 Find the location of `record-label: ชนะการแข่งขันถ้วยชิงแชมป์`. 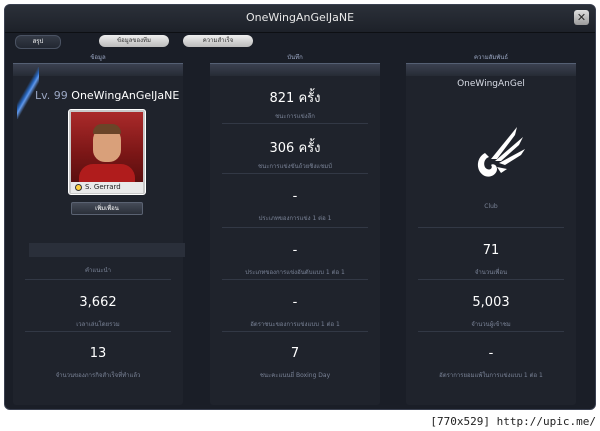

record-label: ชนะการแข่งขันถ้วยชิงแชมป์ is located at coordinates (295, 166).